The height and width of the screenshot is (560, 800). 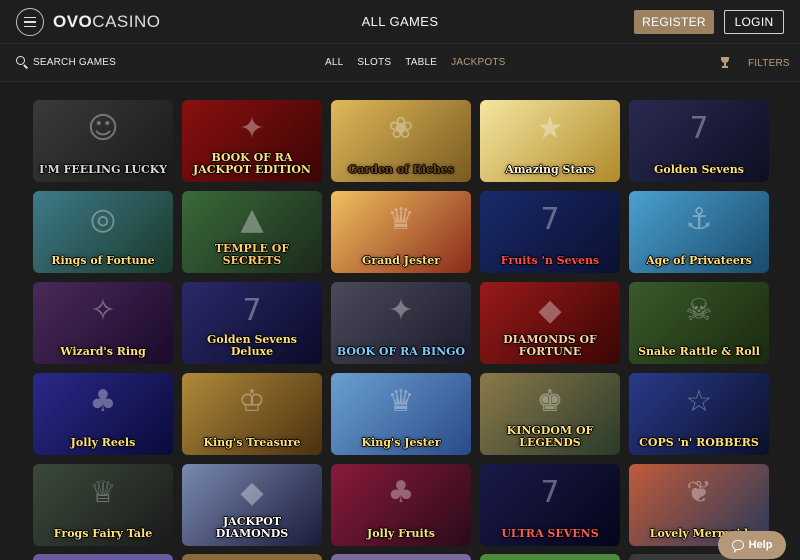 I want to click on game-title: King's Jester, so click(x=401, y=442).